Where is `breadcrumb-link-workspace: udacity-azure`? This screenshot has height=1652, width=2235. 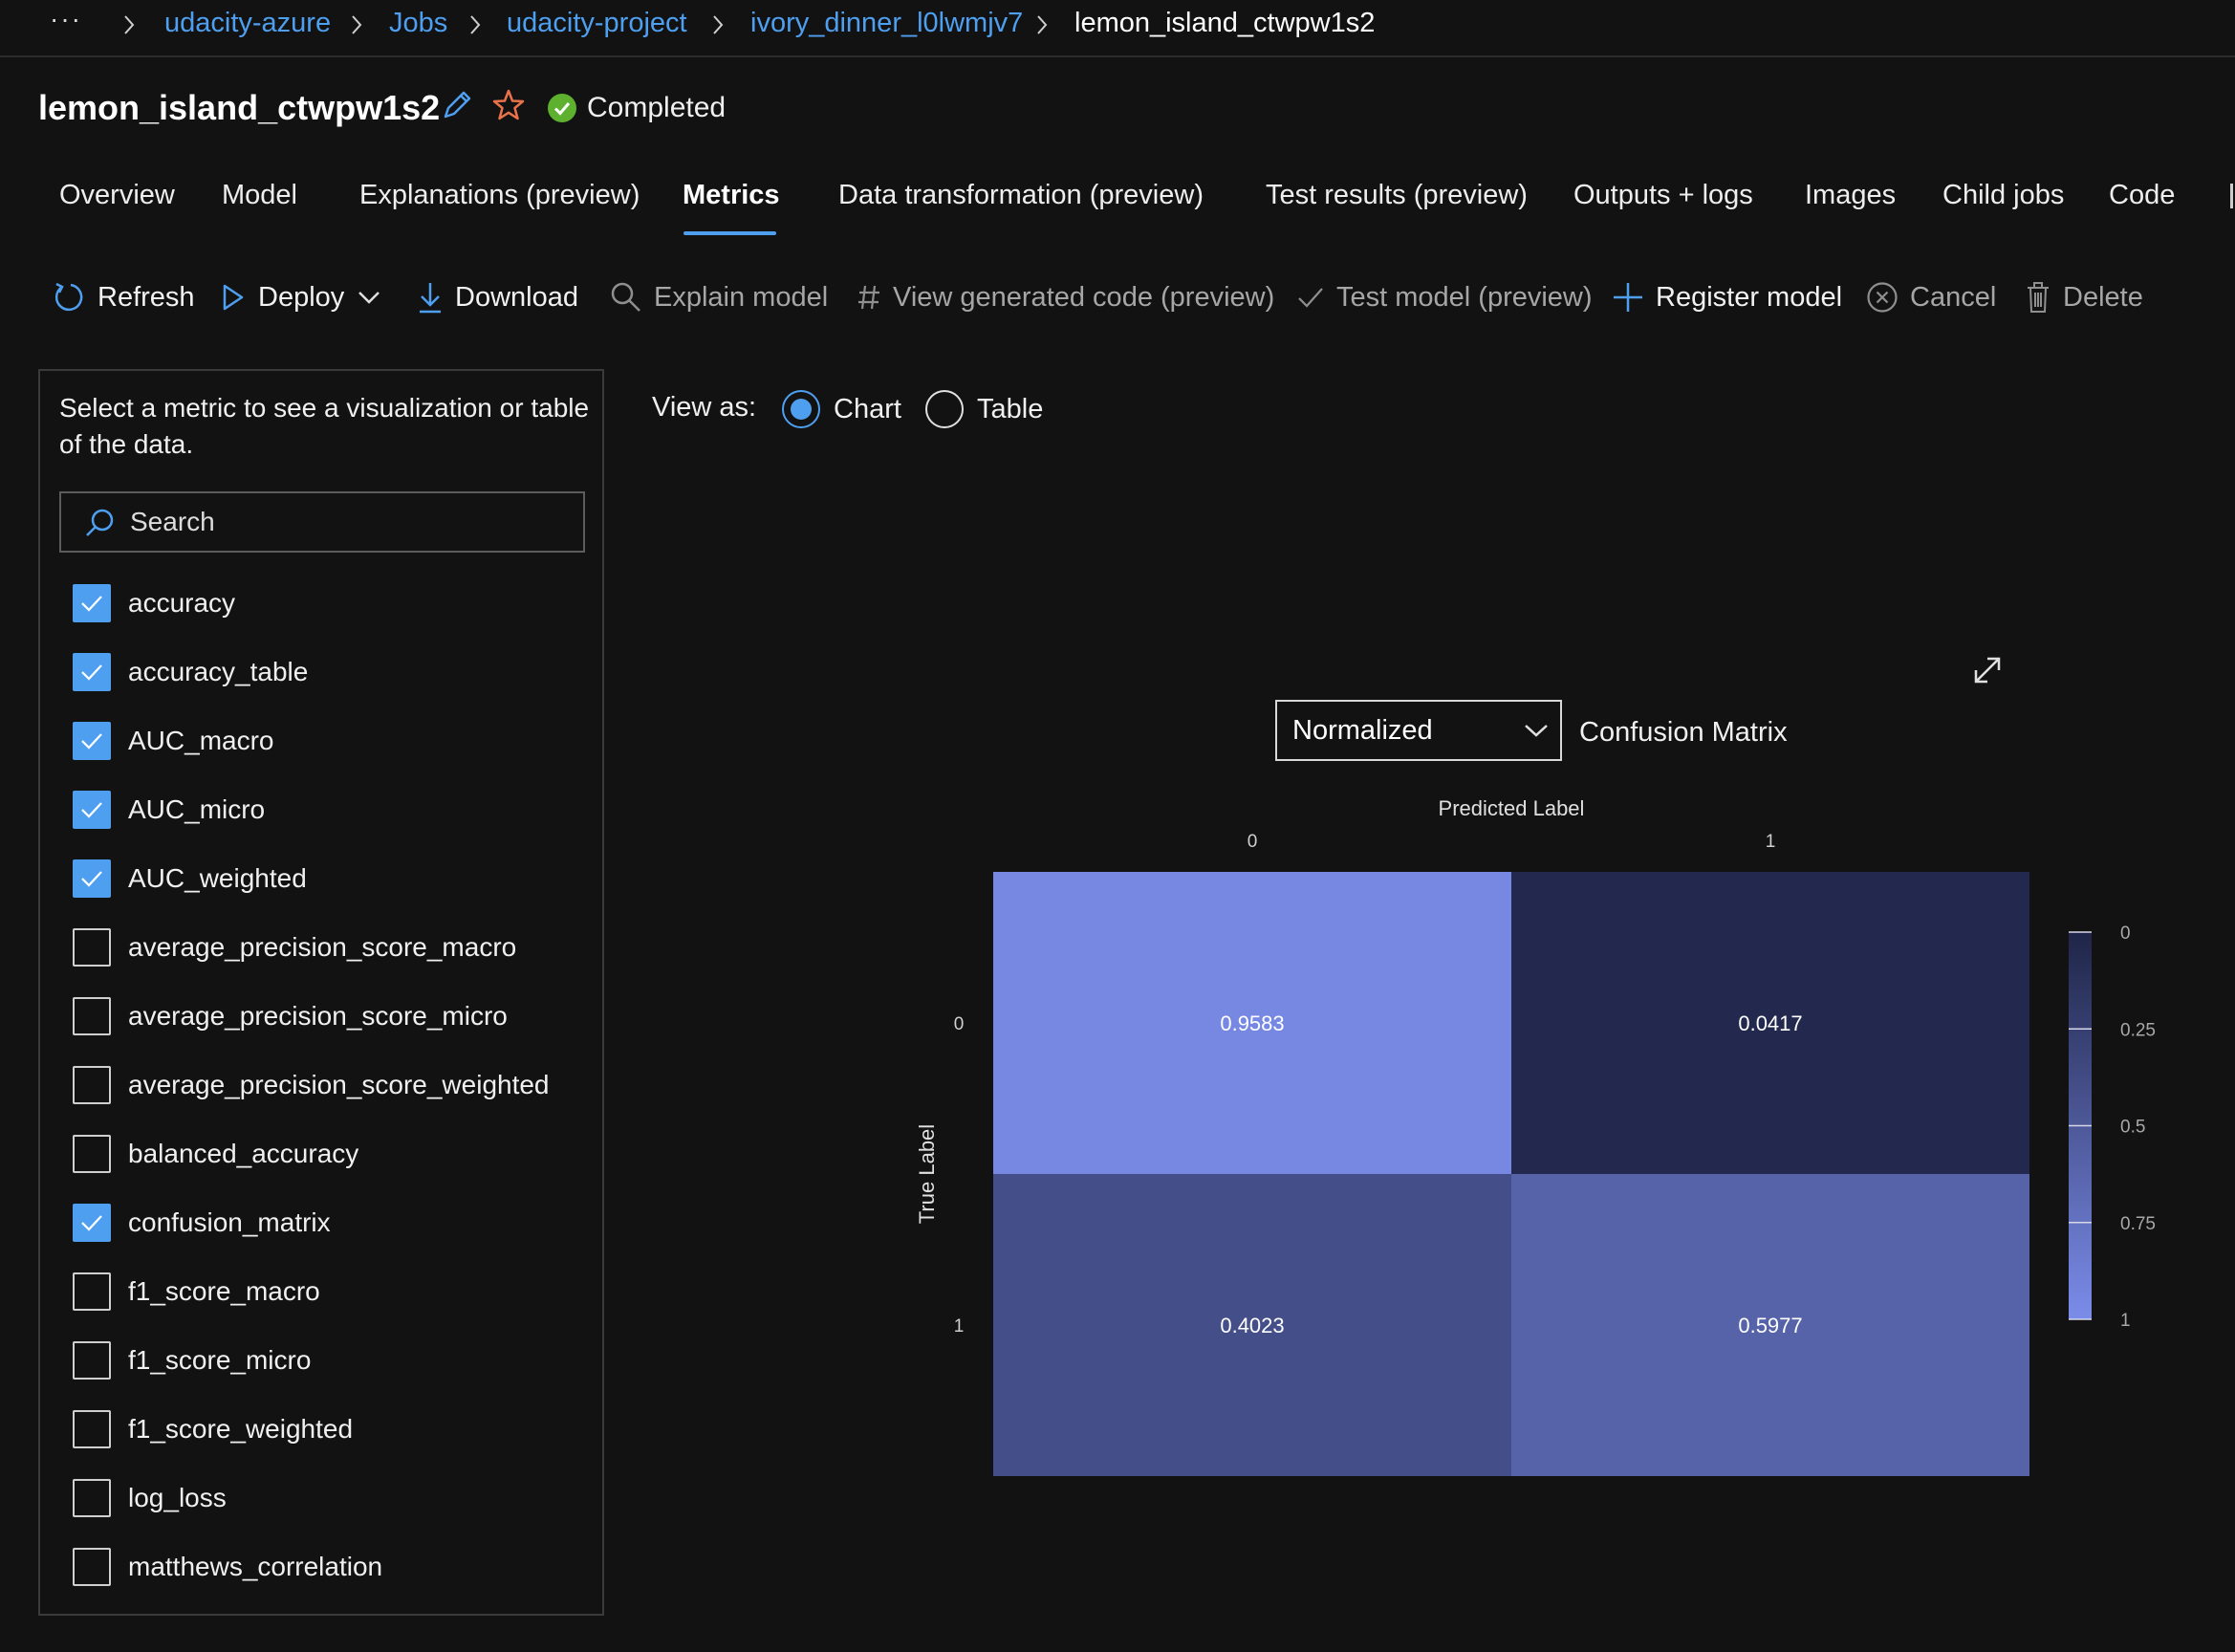
breadcrumb-link-workspace: udacity-azure is located at coordinates (247, 23).